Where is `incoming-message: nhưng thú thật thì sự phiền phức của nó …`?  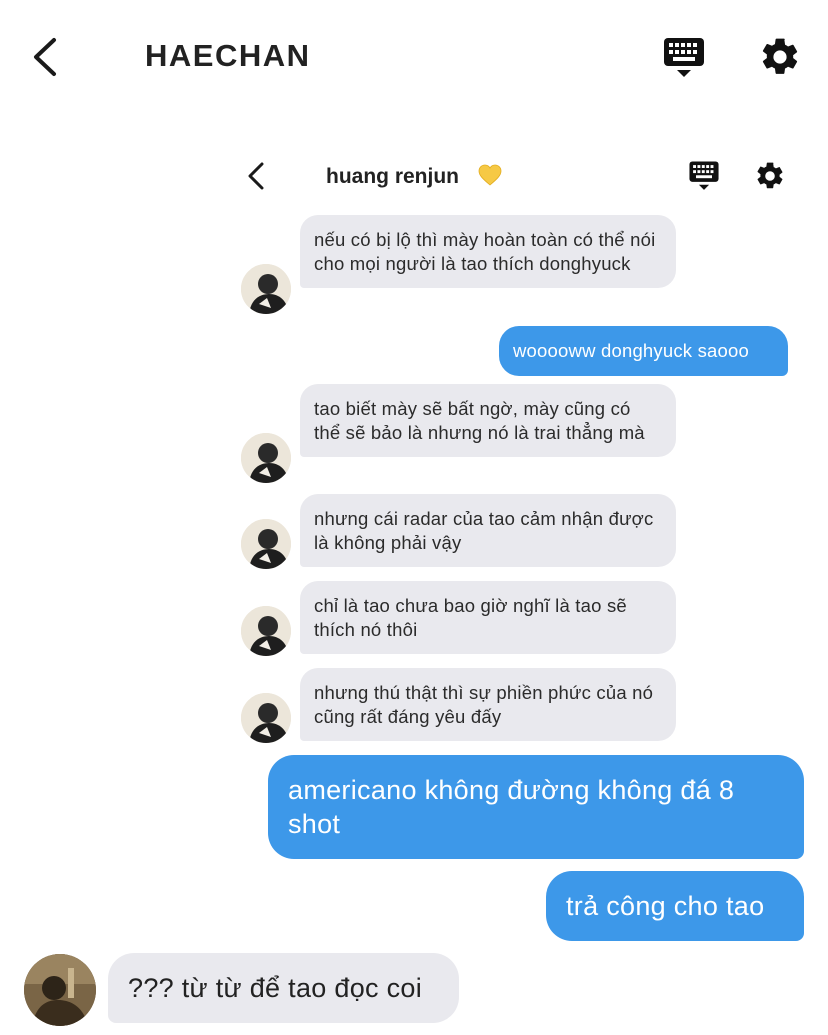 incoming-message: nhưng thú thật thì sự phiền phức của nó … is located at coordinates (488, 704).